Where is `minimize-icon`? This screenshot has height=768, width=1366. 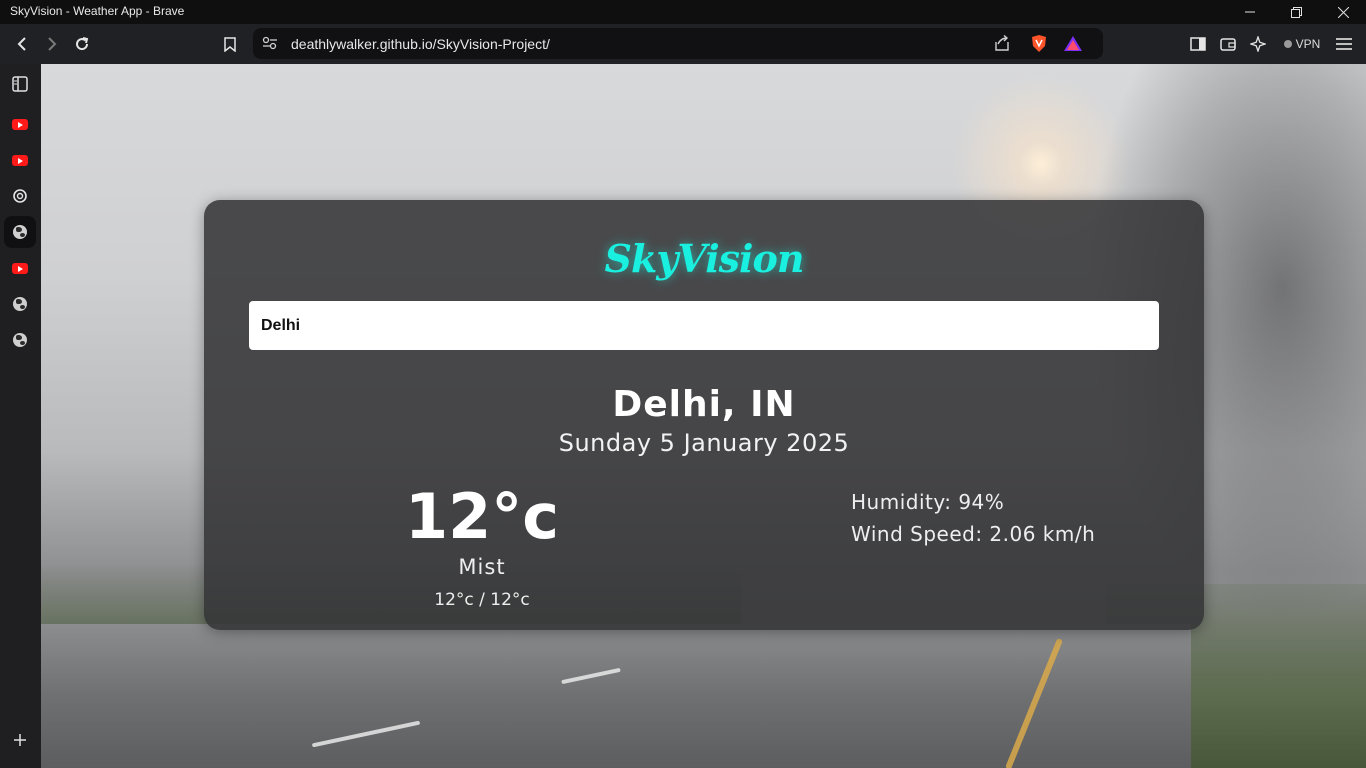
minimize-icon is located at coordinates (1250, 12).